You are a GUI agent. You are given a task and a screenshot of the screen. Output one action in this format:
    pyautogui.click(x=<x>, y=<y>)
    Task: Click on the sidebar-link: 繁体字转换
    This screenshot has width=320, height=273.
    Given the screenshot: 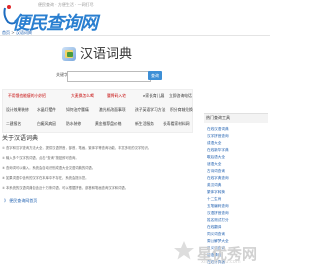 What is the action you would take?
    pyautogui.click(x=216, y=192)
    